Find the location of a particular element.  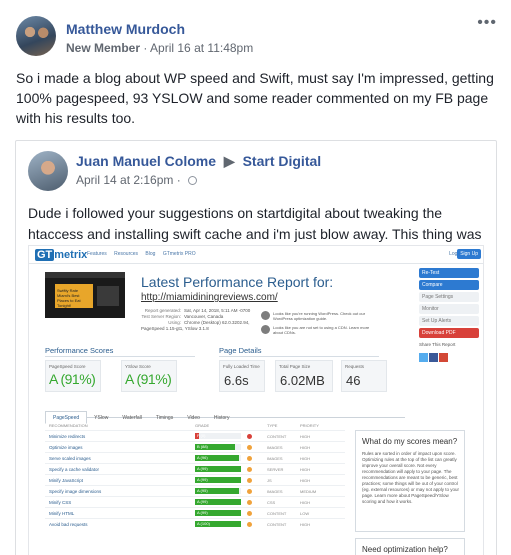

table-row: Minify HTML A (99) CONTENT LOW is located at coordinates (195, 512).